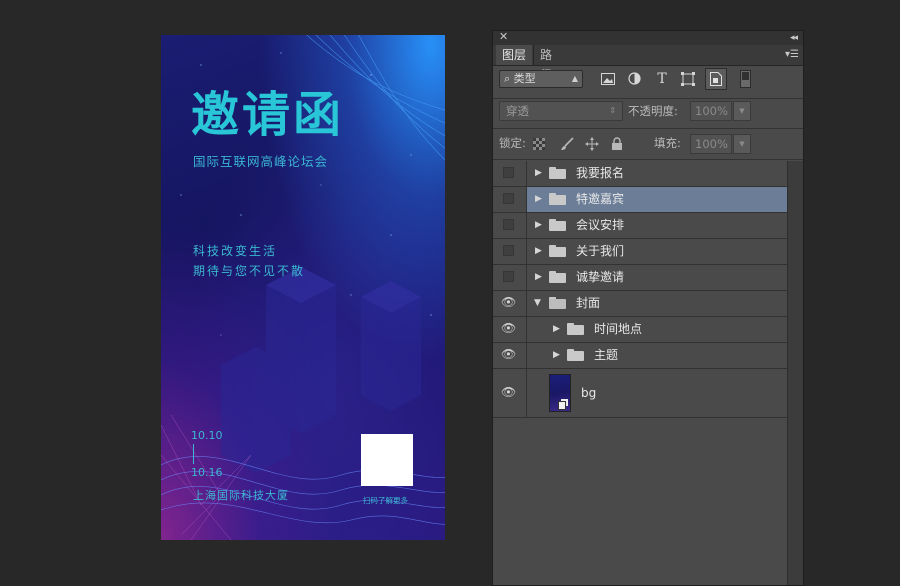 Image resolution: width=900 pixels, height=586 pixels. What do you see at coordinates (608, 79) in the screenshot?
I see `image-filter-icon` at bounding box center [608, 79].